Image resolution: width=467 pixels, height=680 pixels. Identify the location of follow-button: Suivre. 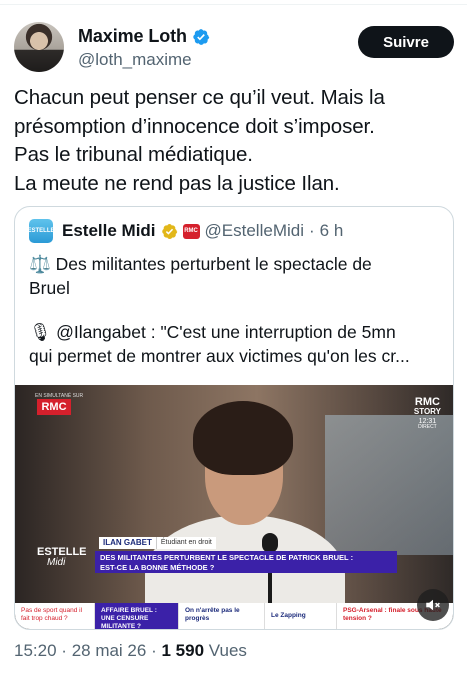
(406, 42).